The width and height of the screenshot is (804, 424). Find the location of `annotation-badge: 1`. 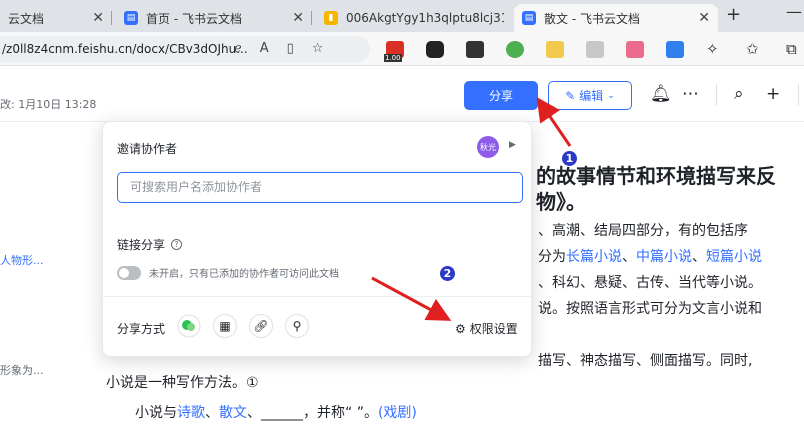

annotation-badge: 1 is located at coordinates (569, 158).